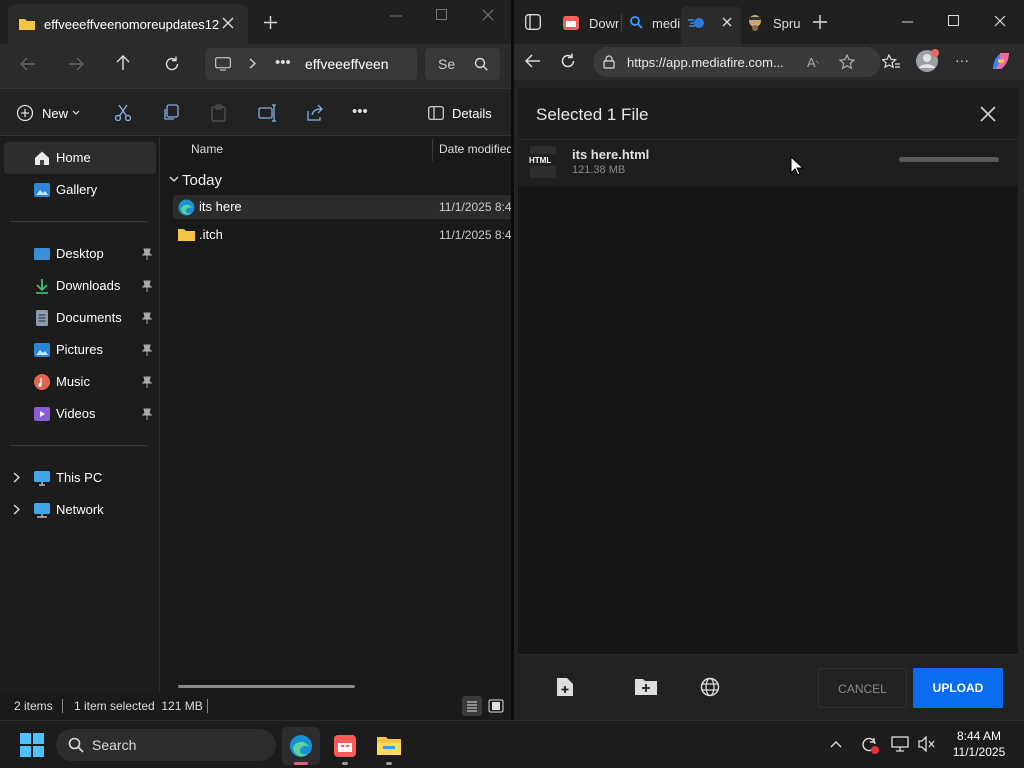 Image resolution: width=1024 pixels, height=768 pixels. What do you see at coordinates (342, 235) in the screenshot?
I see `file-row: .itch 11/1/2025 8:44 AM` at bounding box center [342, 235].